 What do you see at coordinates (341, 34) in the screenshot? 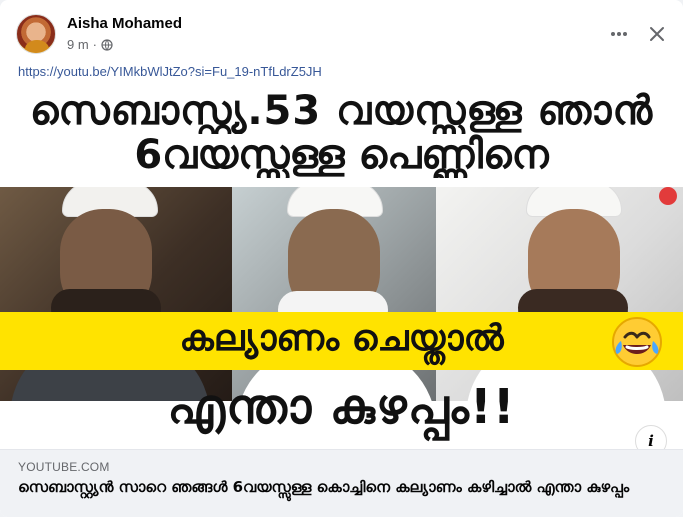
I see `post-header: Aisha Mohamed 9 m ·` at bounding box center [341, 34].